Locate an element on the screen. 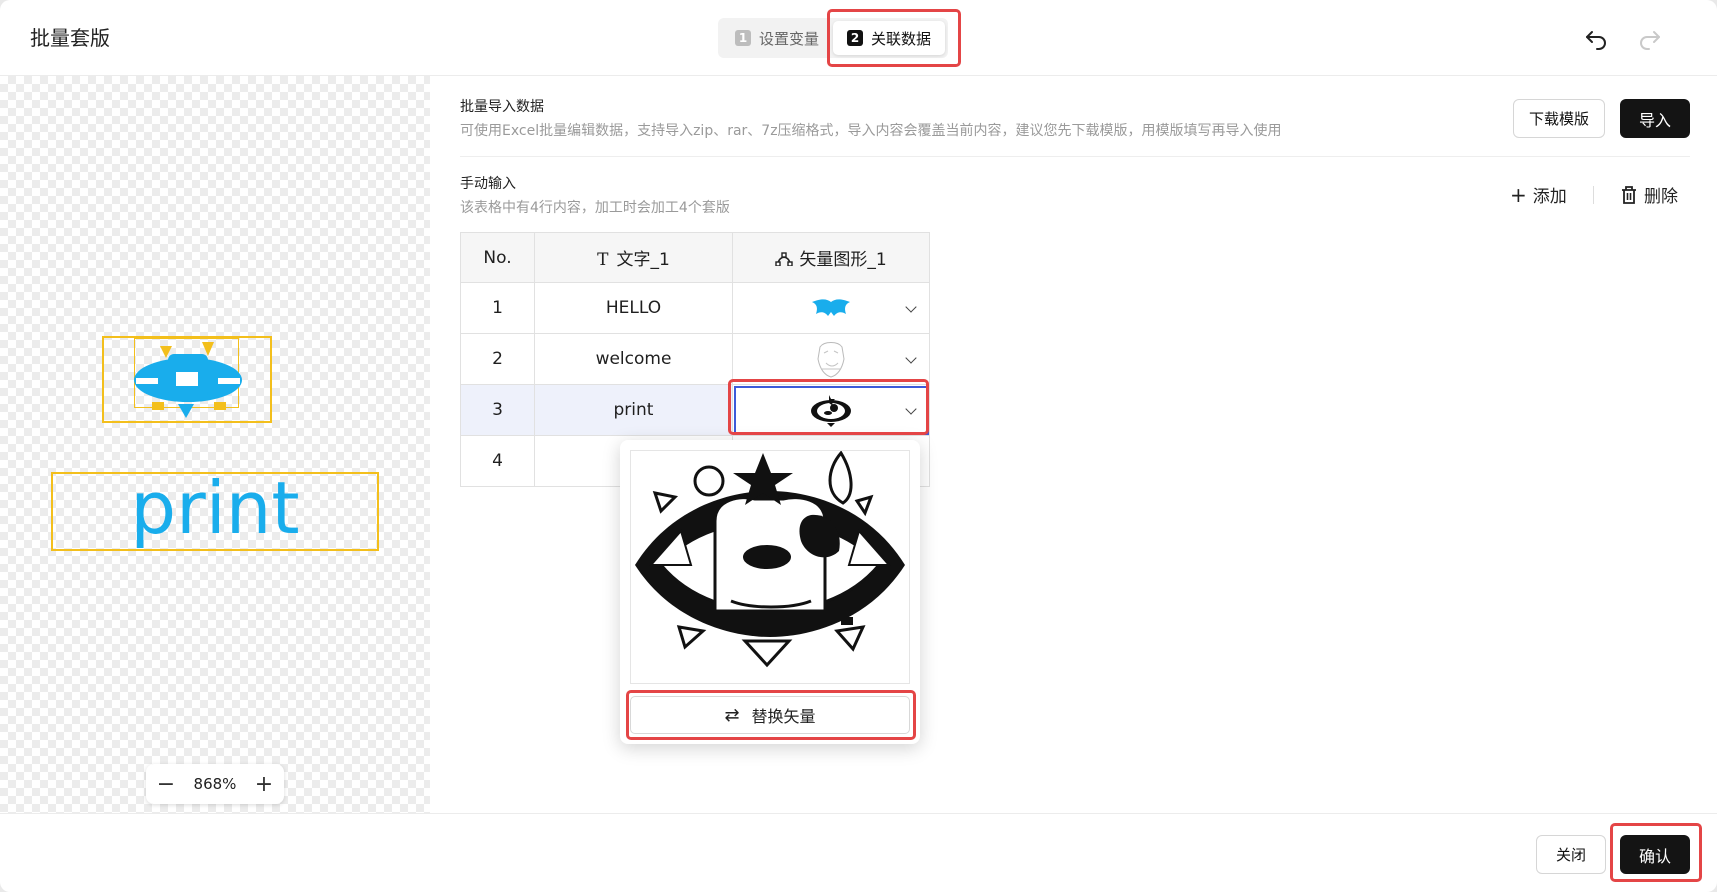  header-text-label: 文字_1 is located at coordinates (643, 260).